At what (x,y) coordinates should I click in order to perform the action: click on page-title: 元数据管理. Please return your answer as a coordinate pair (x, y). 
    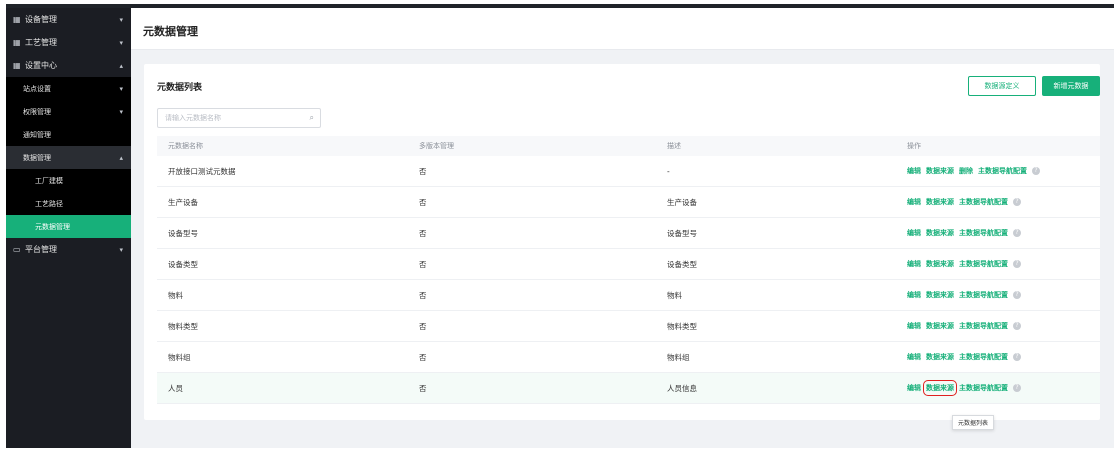
    Looking at the image, I should click on (170, 31).